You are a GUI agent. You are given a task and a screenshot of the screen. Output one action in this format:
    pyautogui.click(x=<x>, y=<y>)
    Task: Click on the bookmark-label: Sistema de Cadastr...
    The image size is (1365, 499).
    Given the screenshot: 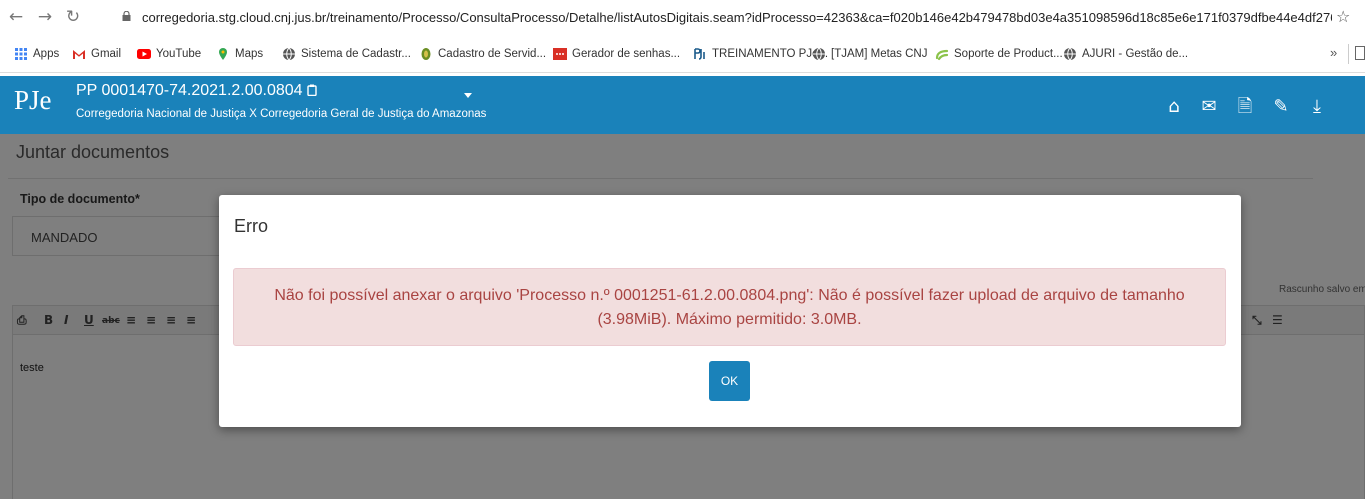 What is the action you would take?
    pyautogui.click(x=356, y=54)
    